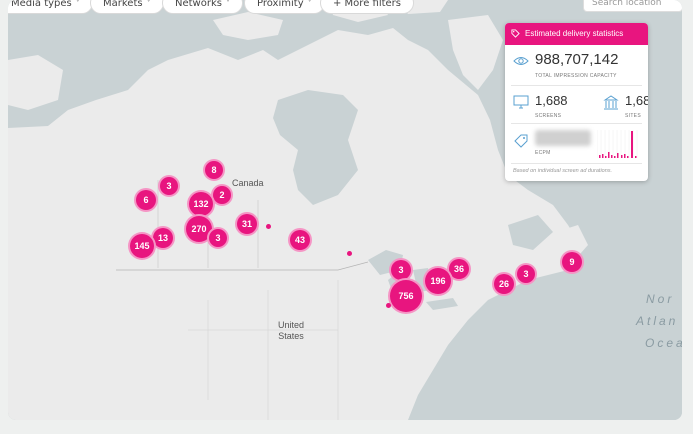 The image size is (693, 434). Describe the element at coordinates (563, 171) in the screenshot. I see `footnote: Based on individual screen ad durations.` at that location.